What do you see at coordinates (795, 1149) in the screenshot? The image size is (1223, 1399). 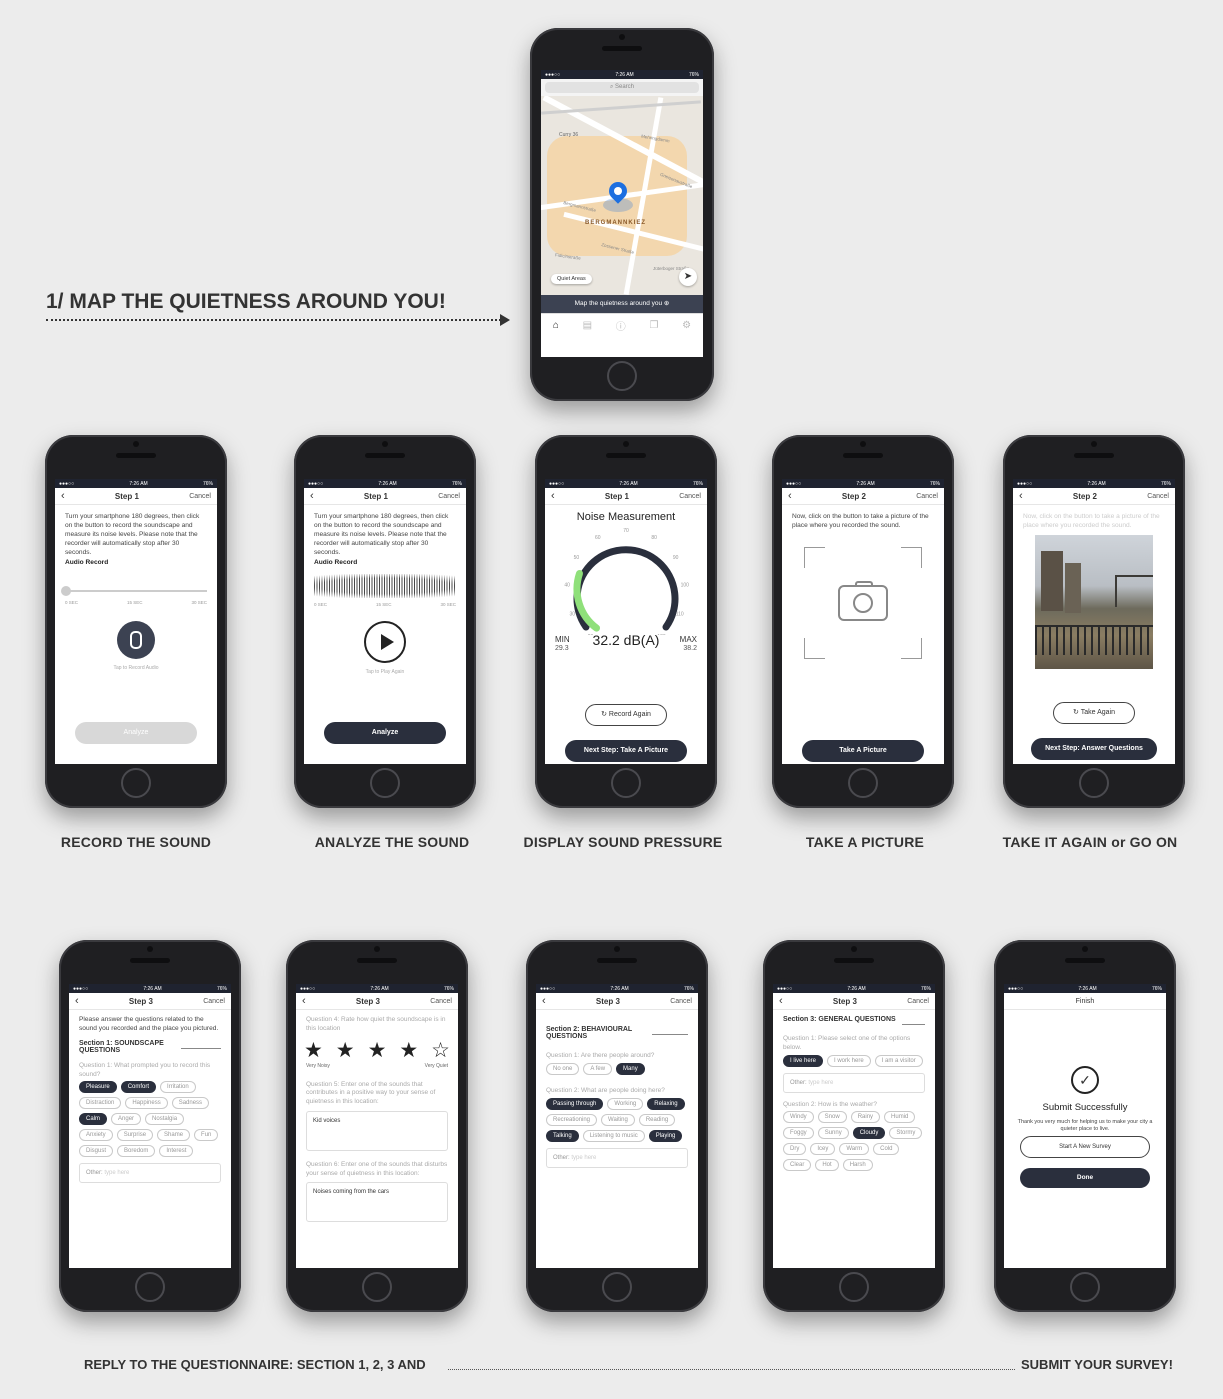 I see `chip-option: Dry` at bounding box center [795, 1149].